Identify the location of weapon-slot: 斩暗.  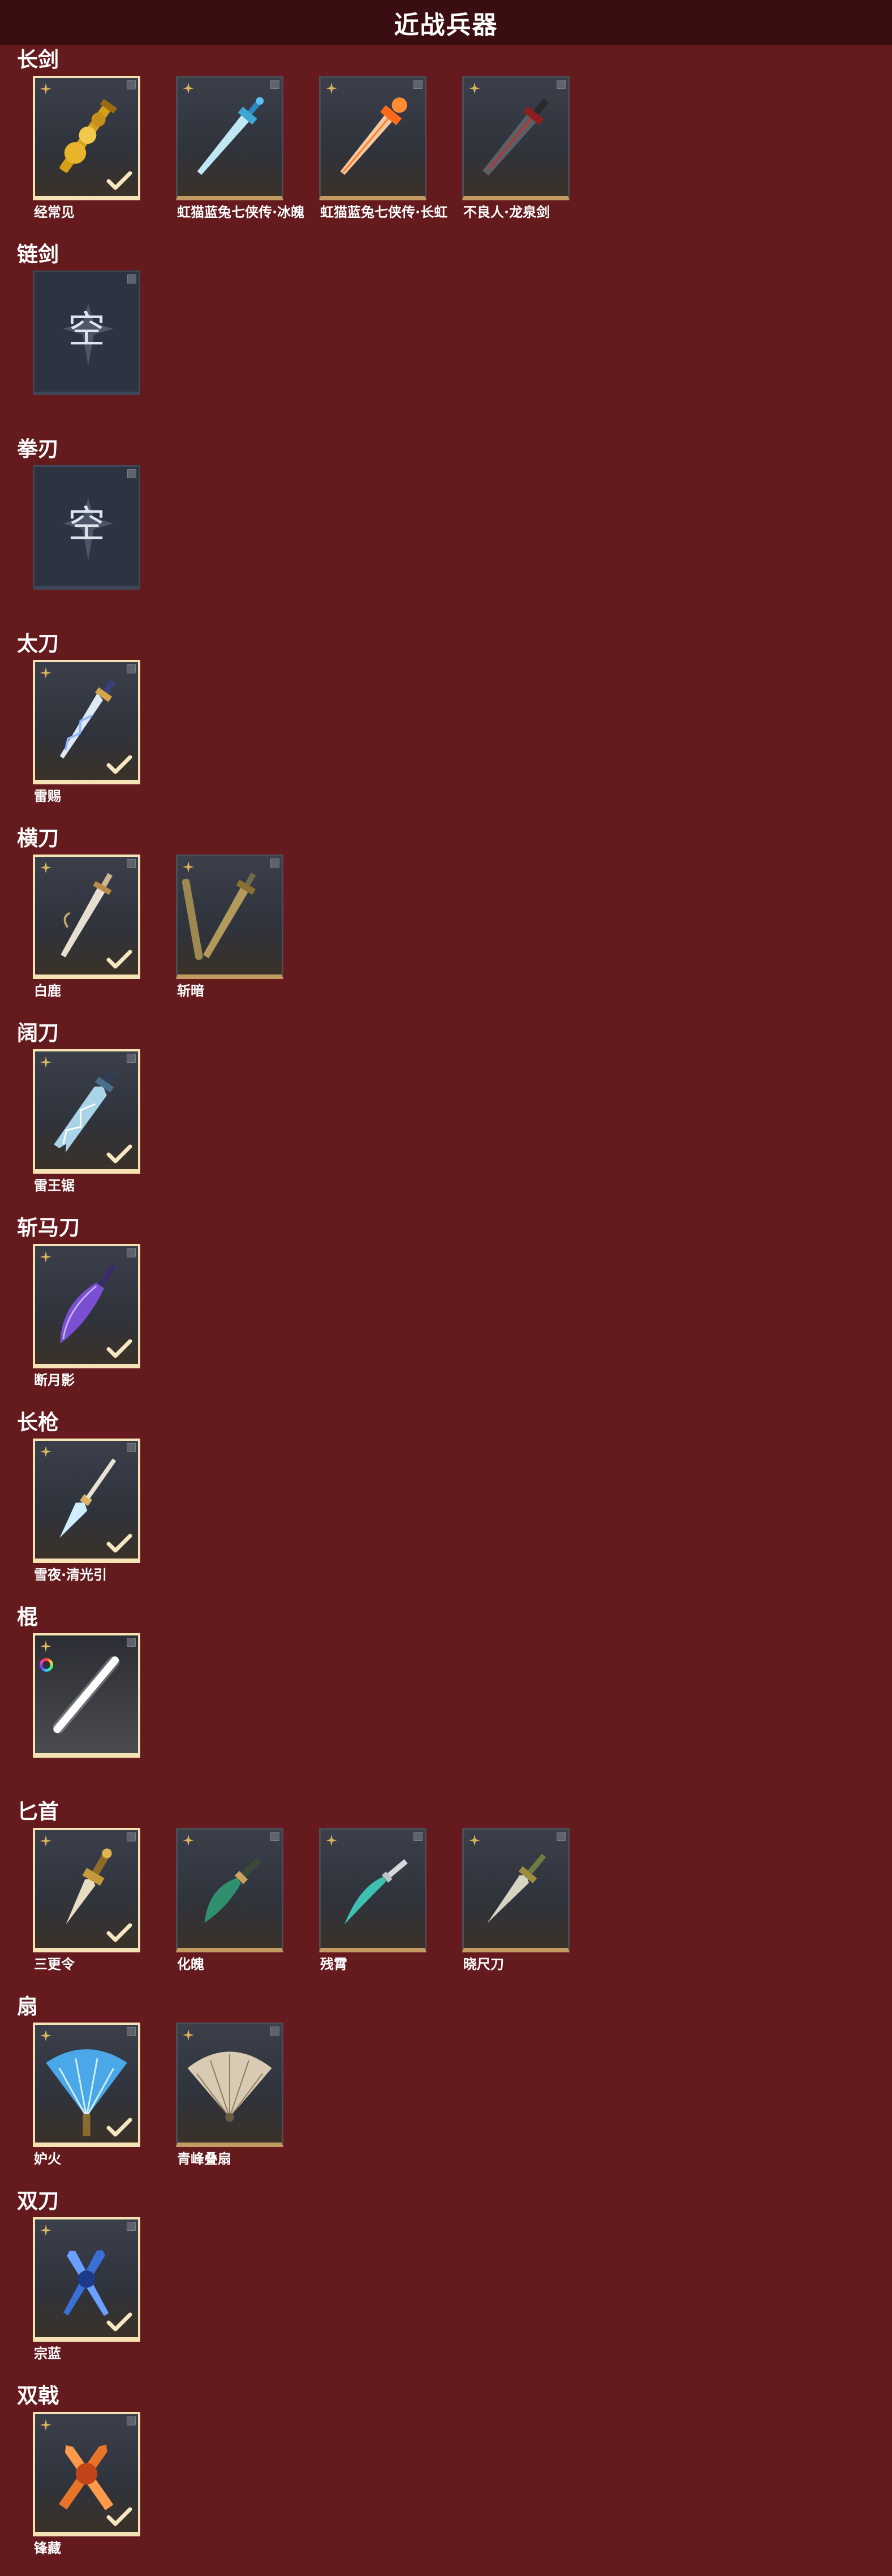
(231, 928).